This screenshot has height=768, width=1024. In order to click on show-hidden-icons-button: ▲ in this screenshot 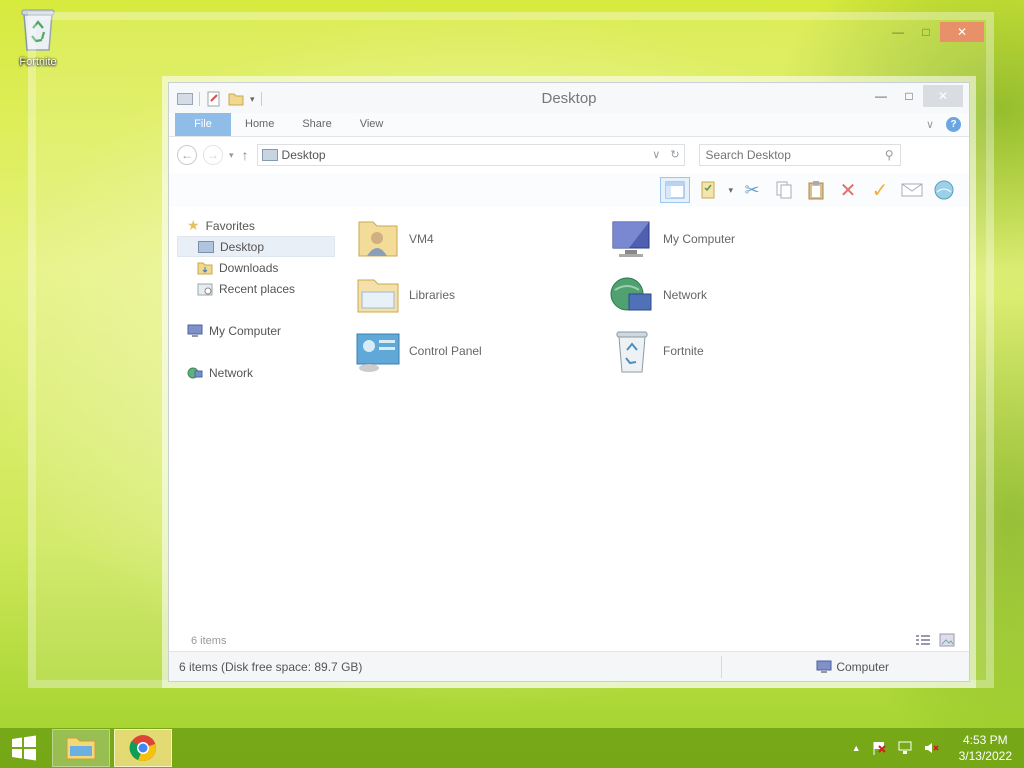, I will do `click(856, 748)`.